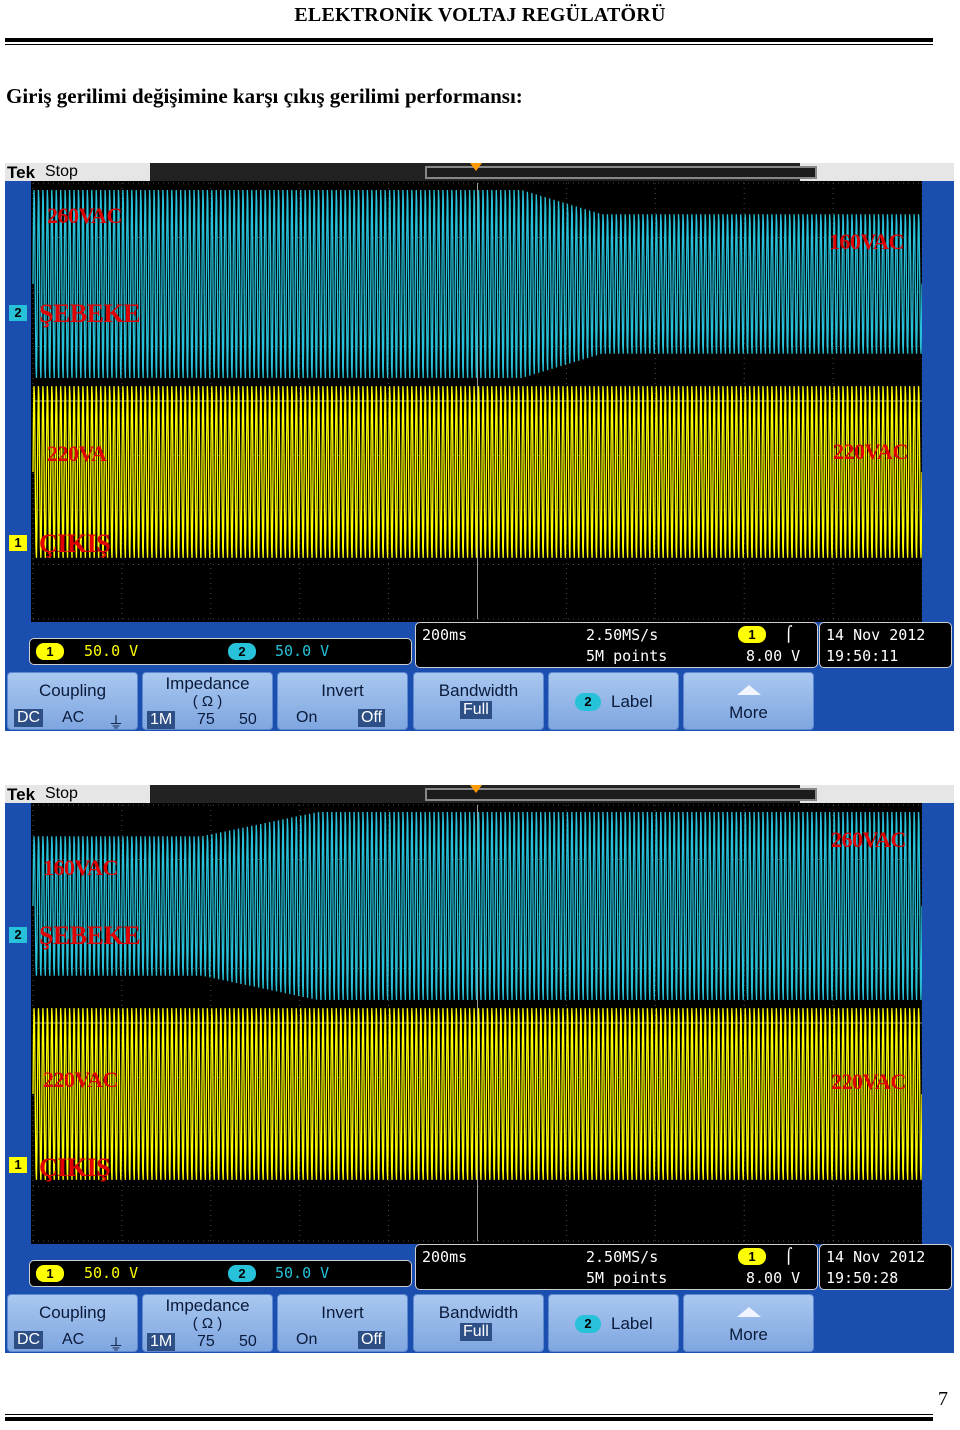  I want to click on annotation-output-end-voltage: 220VAC, so click(870, 451).